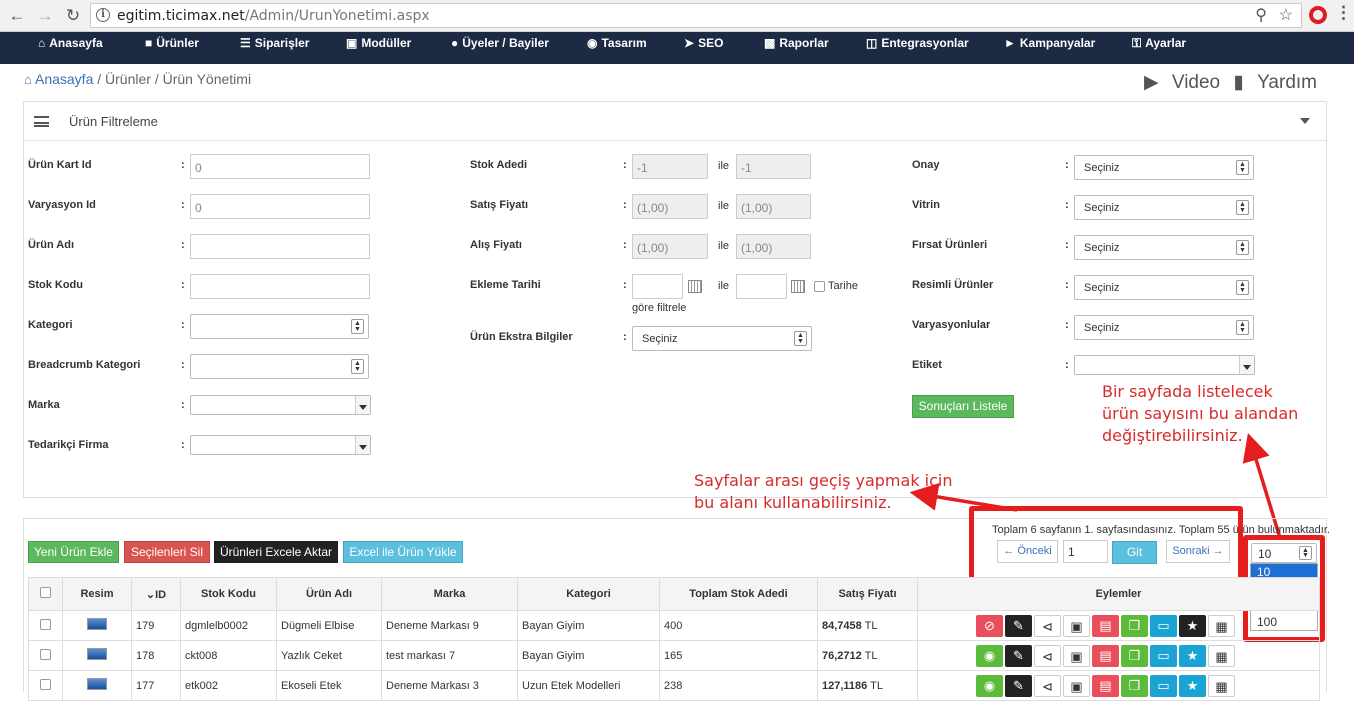  I want to click on header-id: ⌄ID, so click(156, 594).